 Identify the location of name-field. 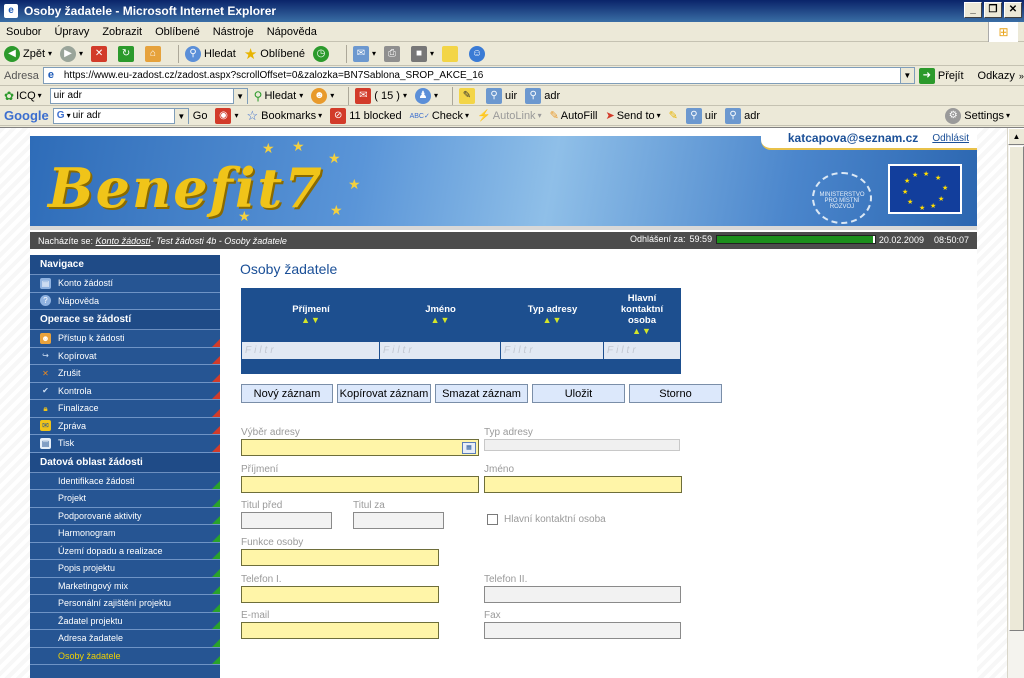
(583, 484).